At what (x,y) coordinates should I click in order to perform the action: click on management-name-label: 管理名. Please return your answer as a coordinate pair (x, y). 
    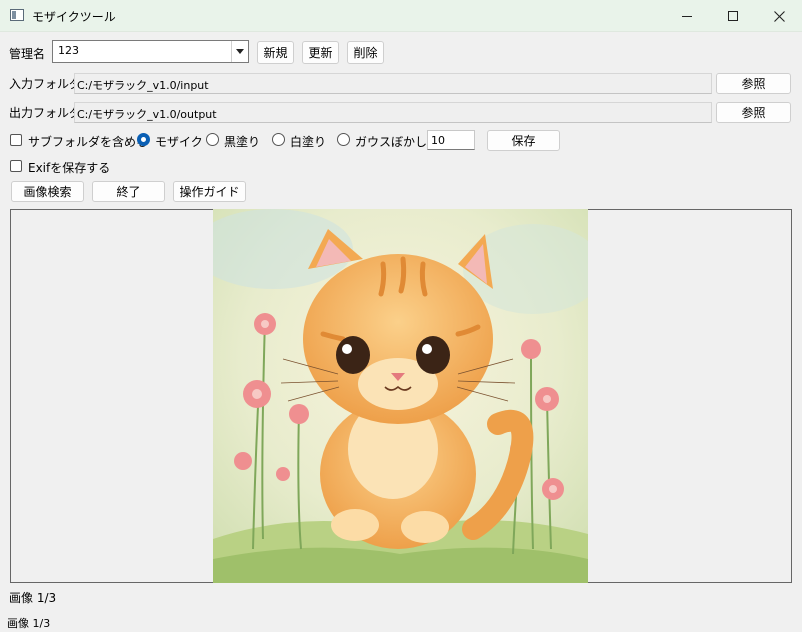
    Looking at the image, I should click on (27, 54).